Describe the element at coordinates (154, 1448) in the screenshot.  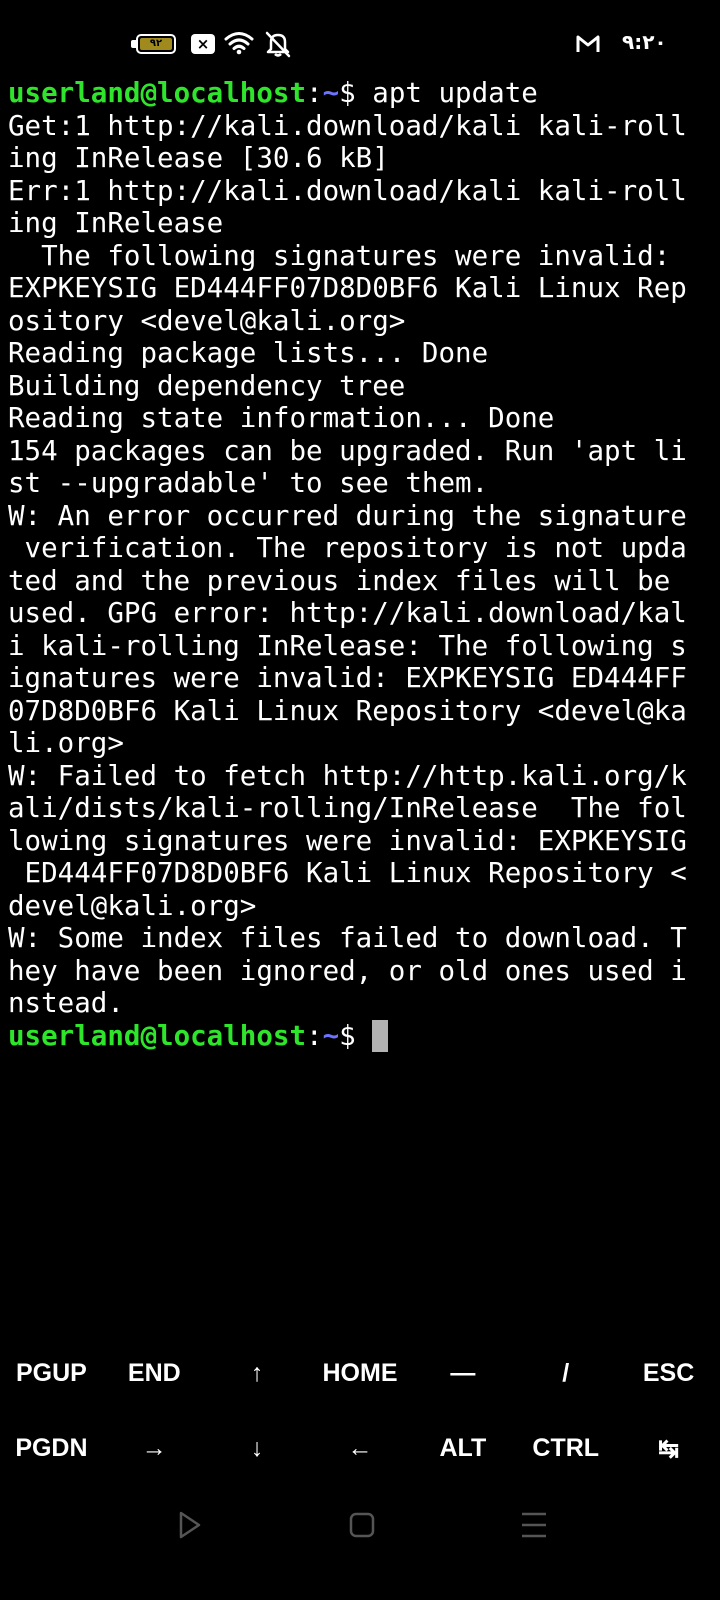
I see `key-right-button: →` at that location.